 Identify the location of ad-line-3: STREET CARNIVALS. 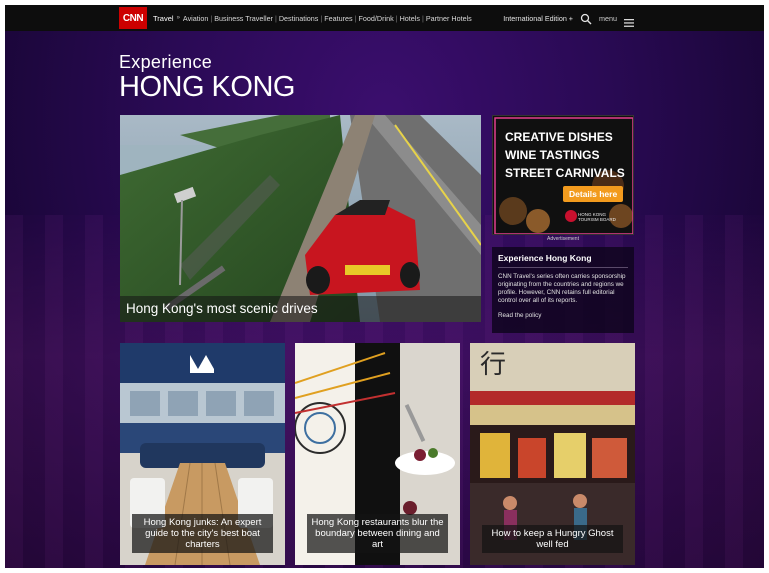
(565, 173).